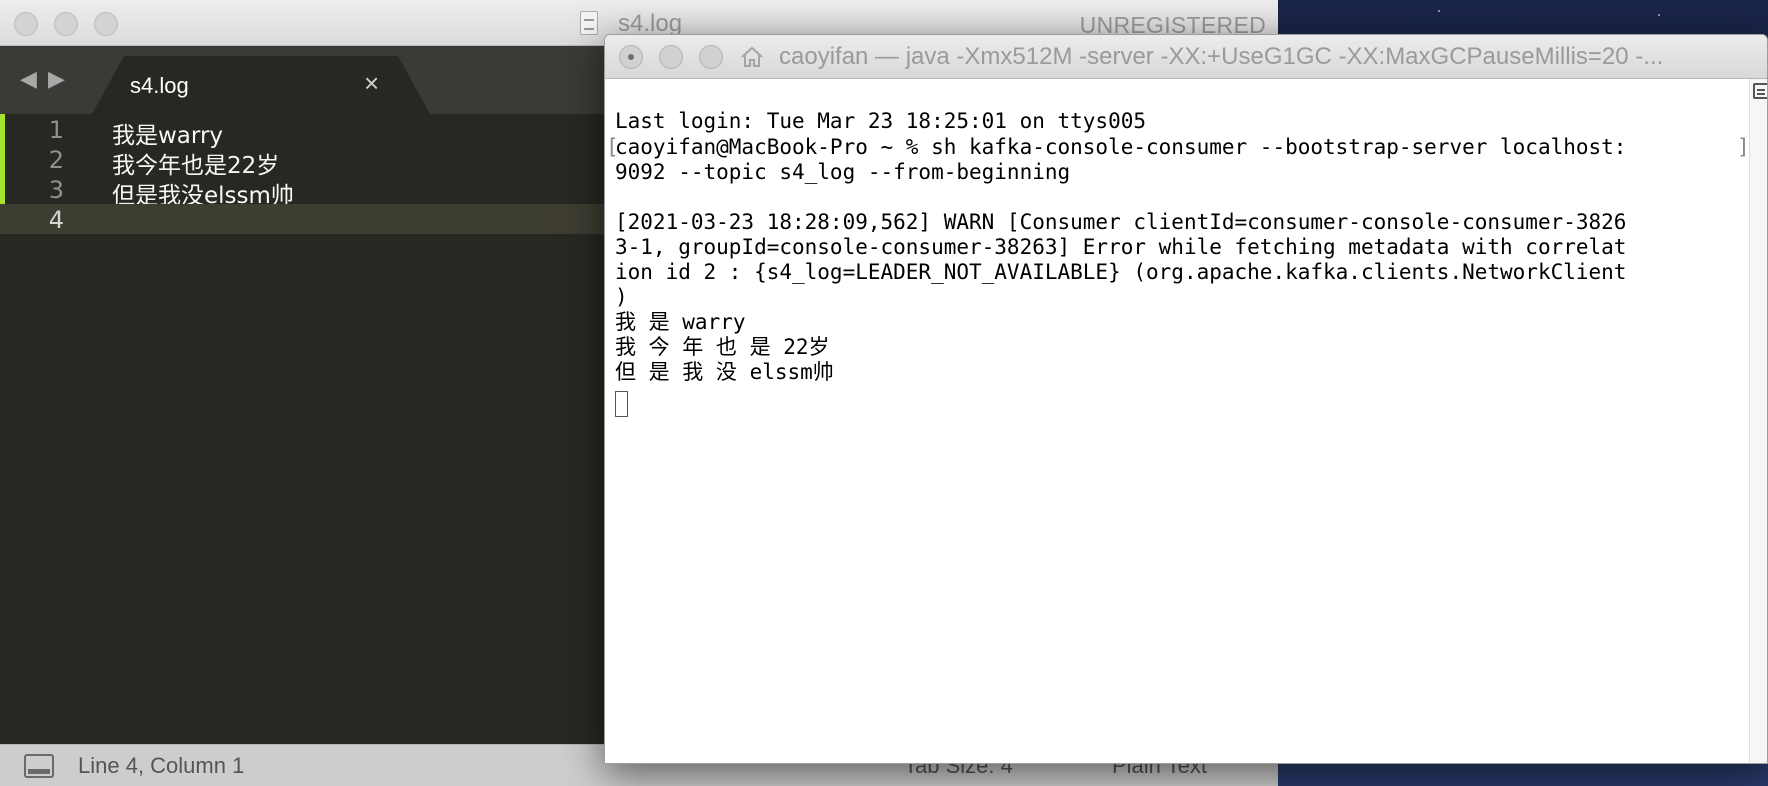 Image resolution: width=1768 pixels, height=786 pixels. I want to click on forward-arrow-icon: ▶, so click(56, 79).